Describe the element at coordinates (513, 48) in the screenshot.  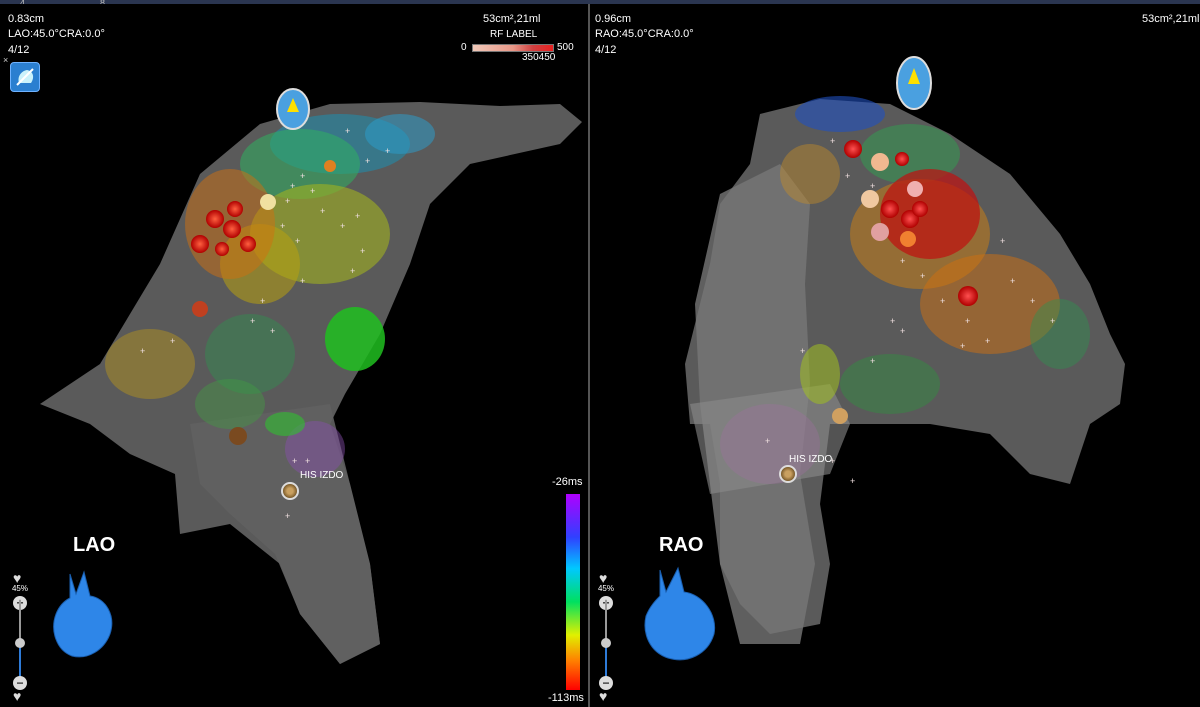
I see `rf-label-scale` at that location.